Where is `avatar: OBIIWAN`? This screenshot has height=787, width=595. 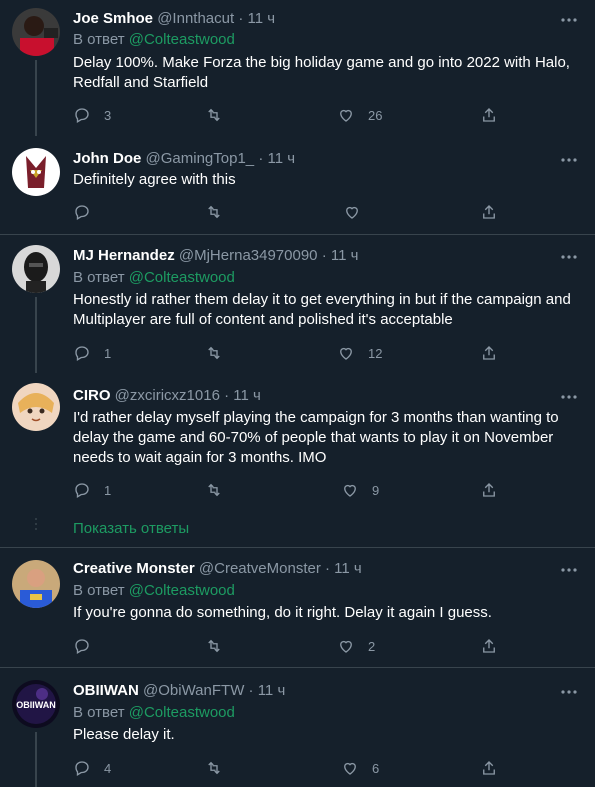 avatar: OBIIWAN is located at coordinates (36, 704).